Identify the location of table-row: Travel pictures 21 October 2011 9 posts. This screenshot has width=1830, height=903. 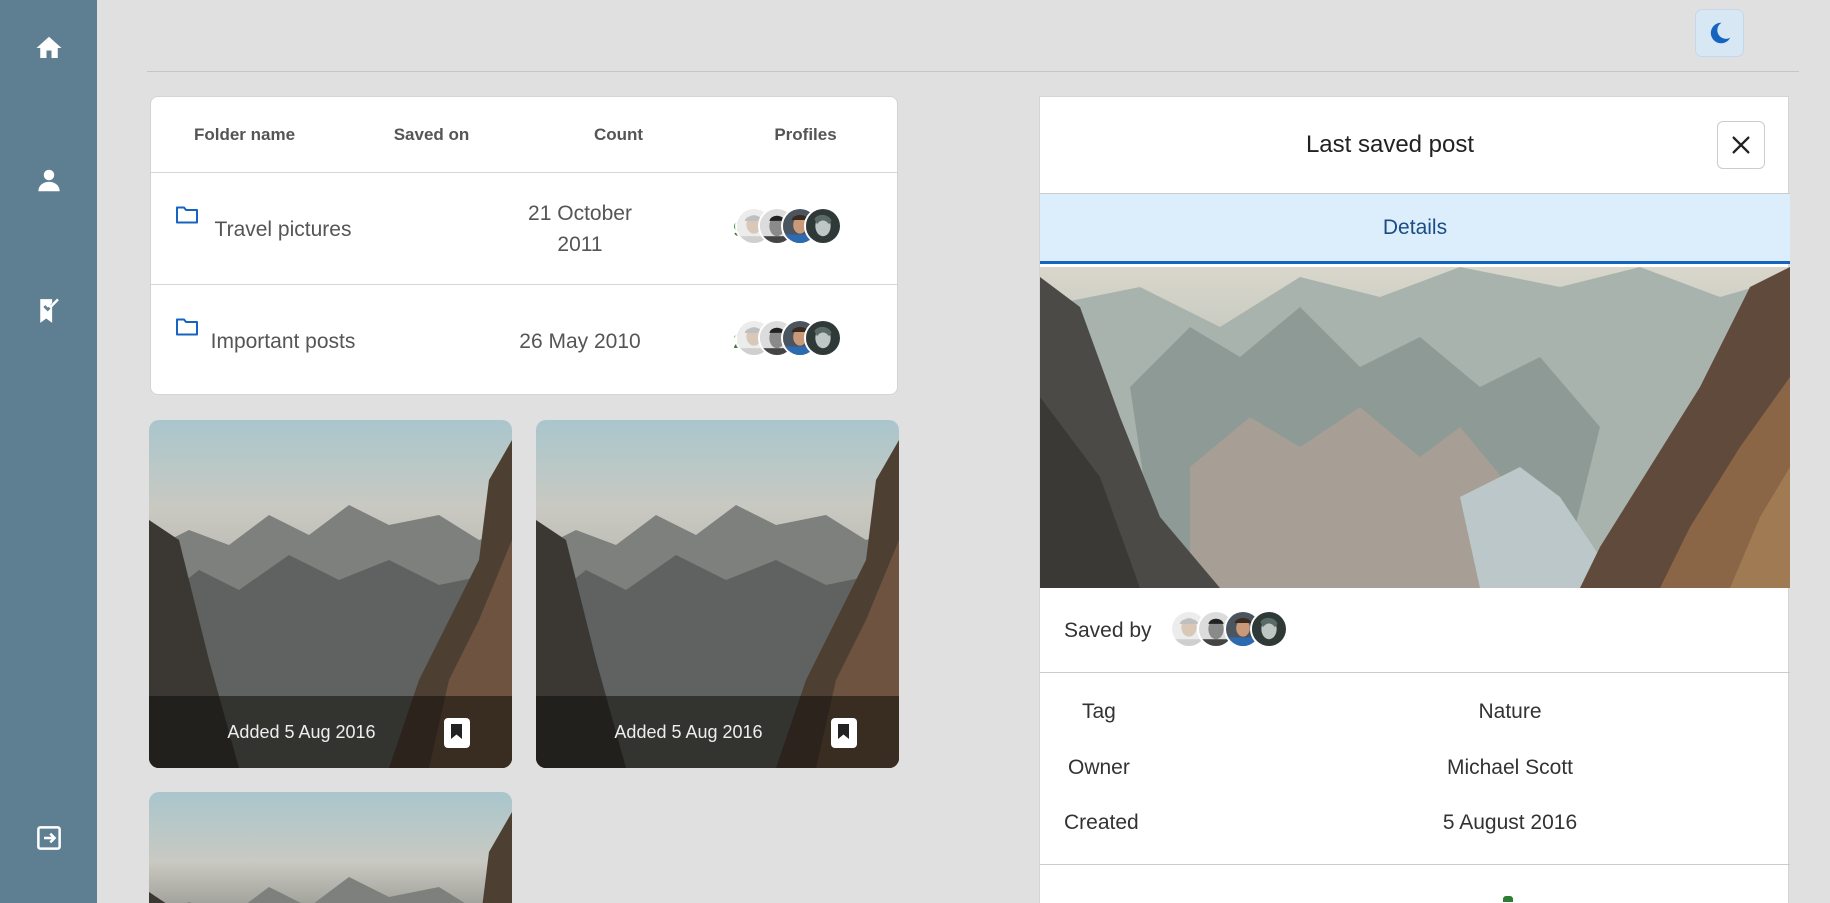
(524, 228).